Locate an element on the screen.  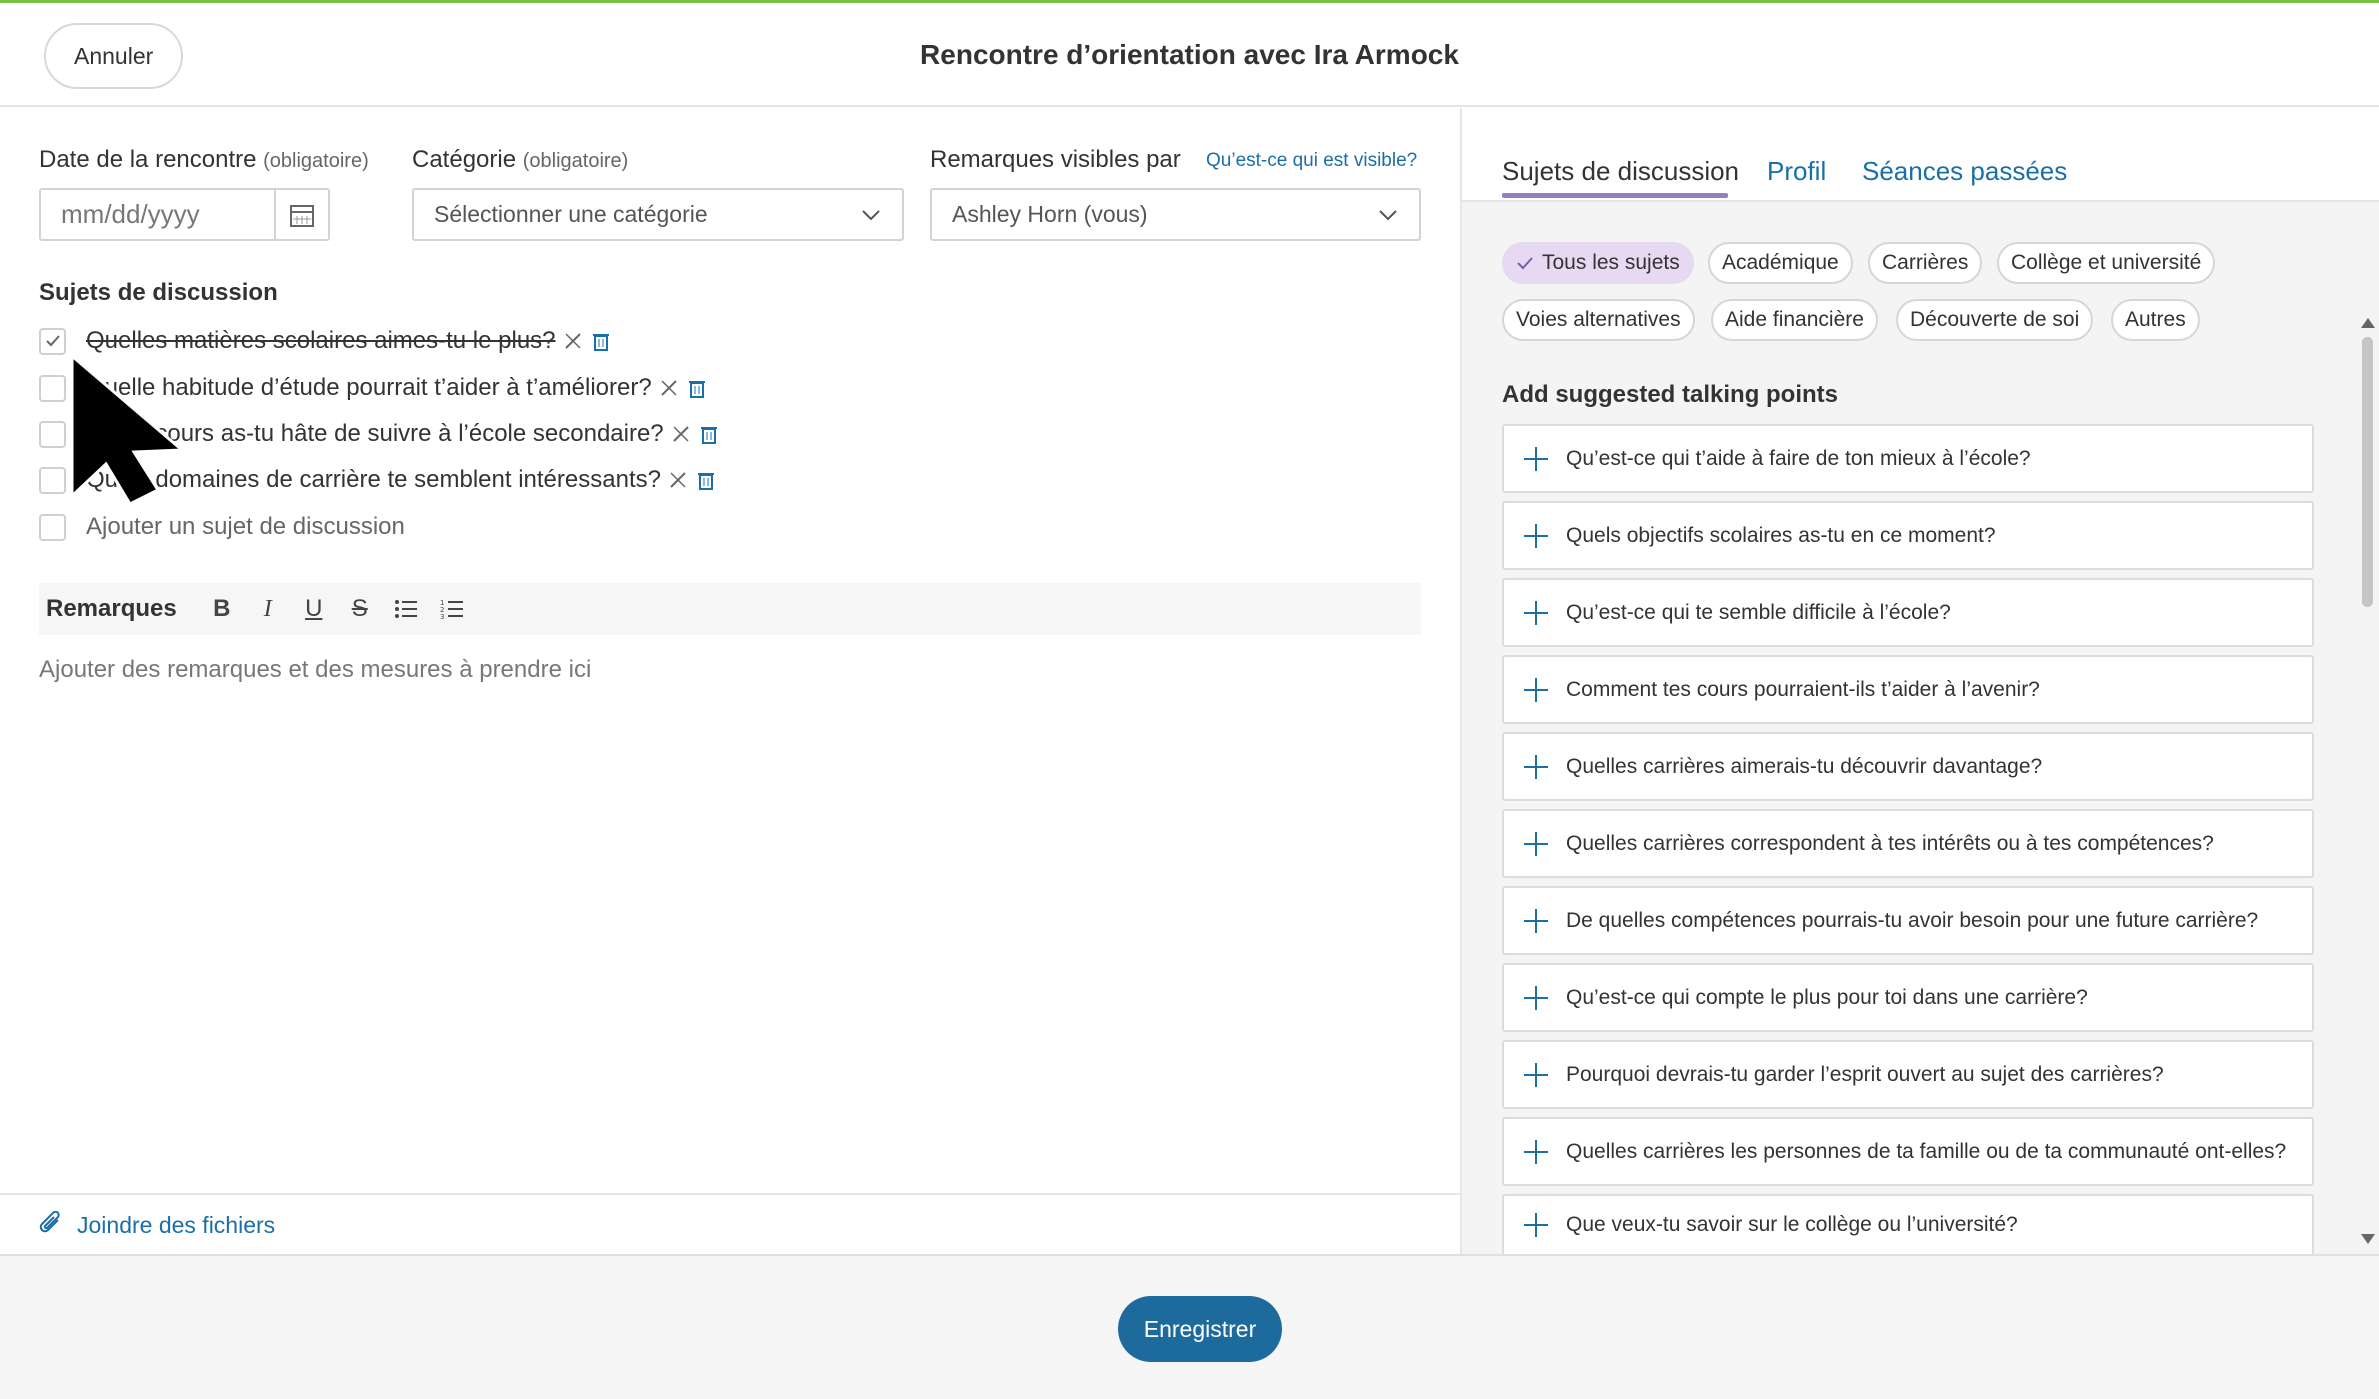
underline-icon: U is located at coordinates (314, 609).